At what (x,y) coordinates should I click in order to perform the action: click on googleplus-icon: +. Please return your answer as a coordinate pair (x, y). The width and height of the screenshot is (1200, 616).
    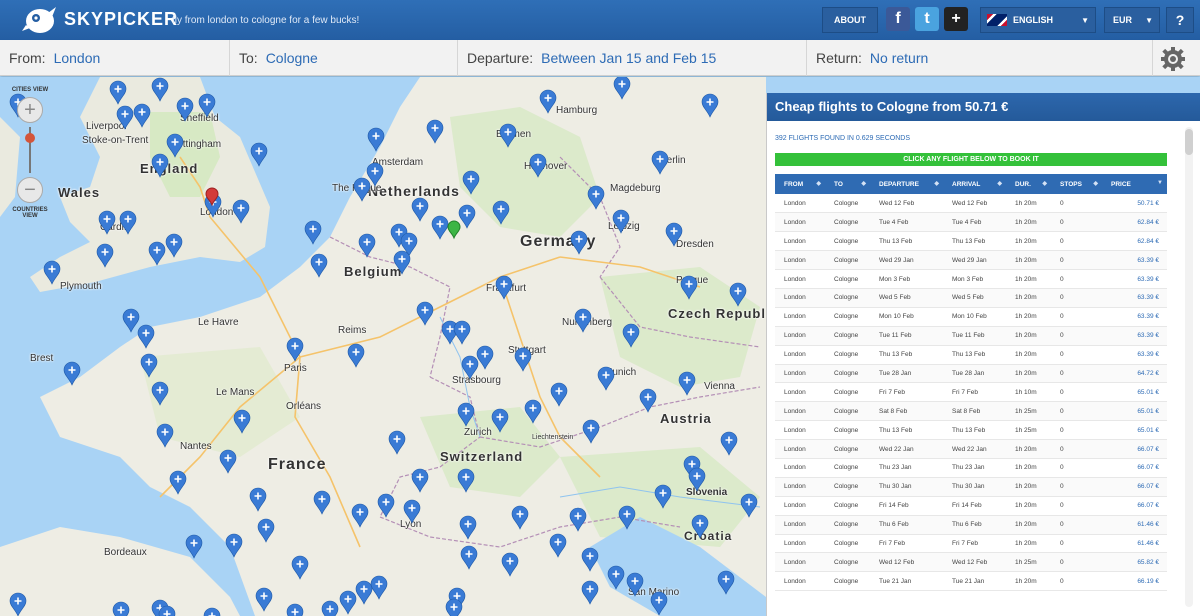
    Looking at the image, I should click on (956, 19).